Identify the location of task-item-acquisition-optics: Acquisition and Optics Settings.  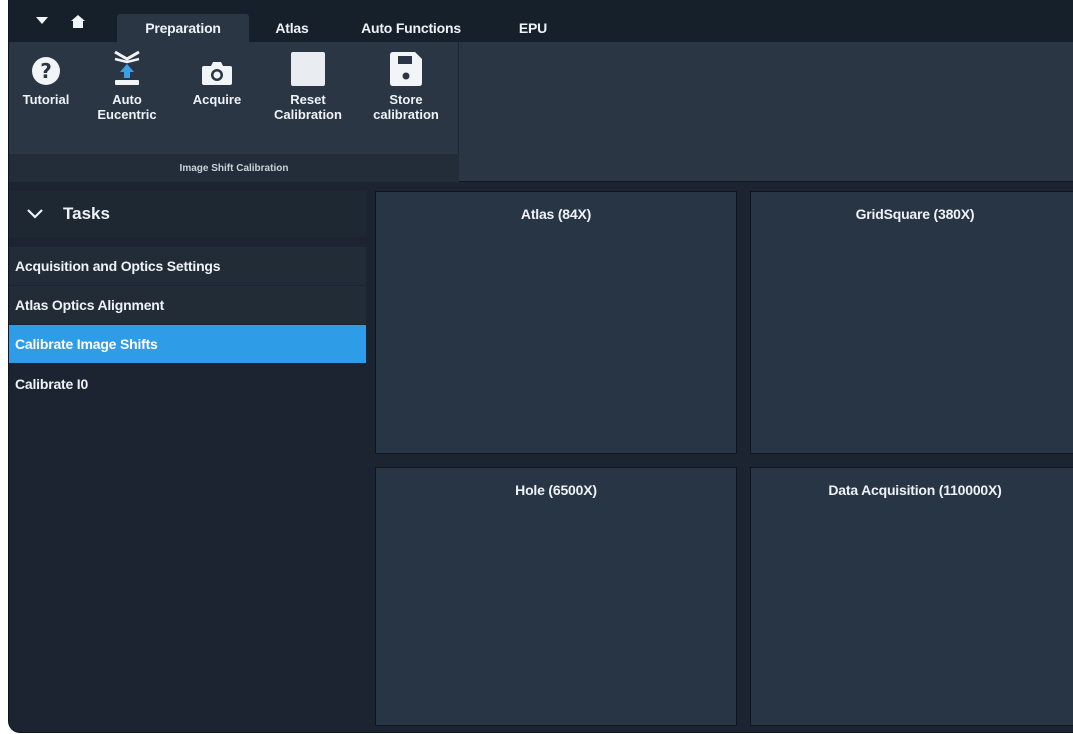
(187, 266).